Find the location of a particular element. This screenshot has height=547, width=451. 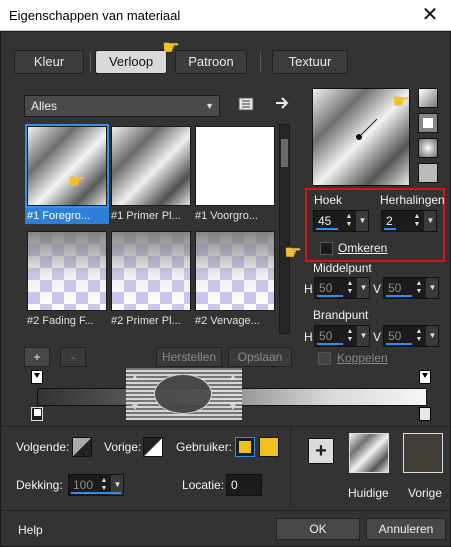

focal-h-spinbox: 50 ▲ ▼ ▼ is located at coordinates (342, 336).